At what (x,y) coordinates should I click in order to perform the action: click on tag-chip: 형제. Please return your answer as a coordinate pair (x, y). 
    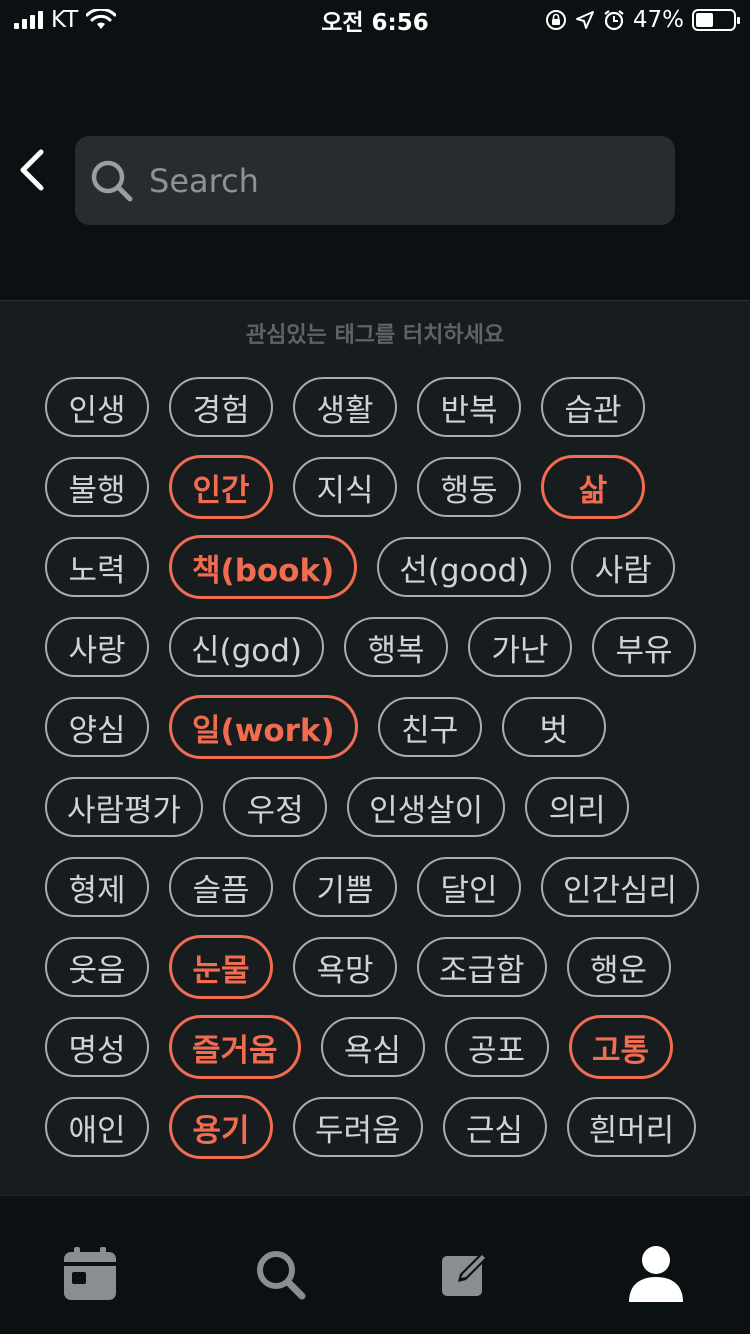
    Looking at the image, I should click on (97, 887).